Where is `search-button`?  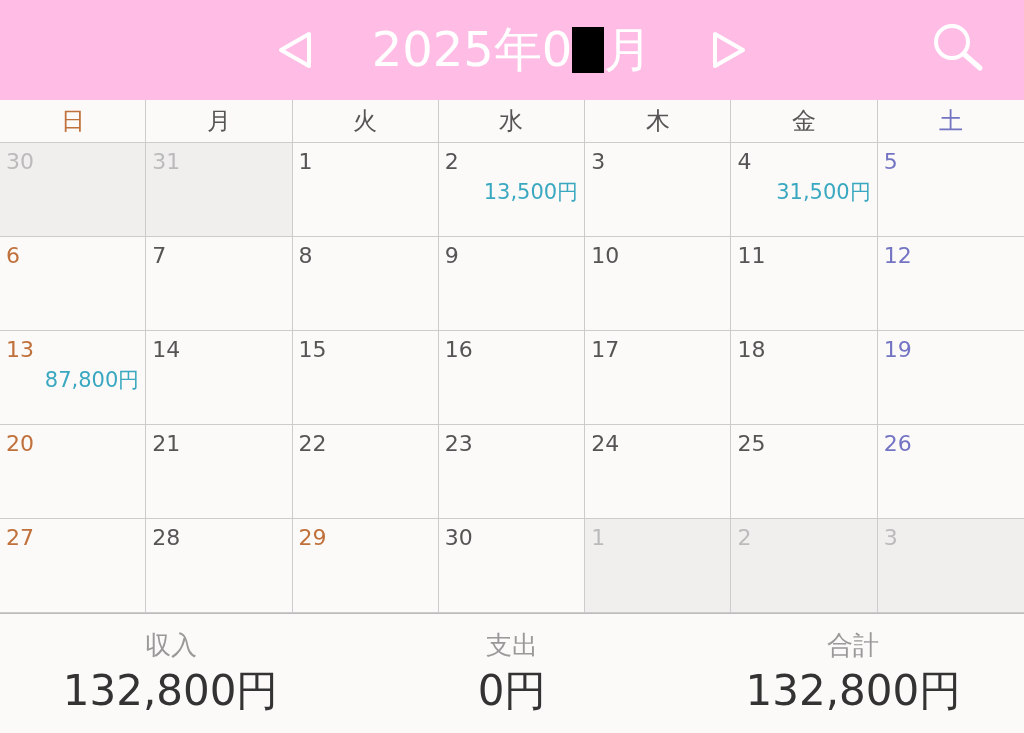
search-button is located at coordinates (958, 47).